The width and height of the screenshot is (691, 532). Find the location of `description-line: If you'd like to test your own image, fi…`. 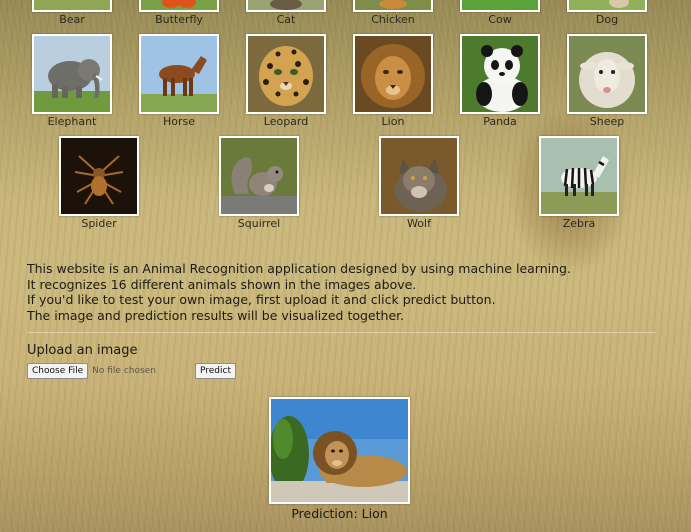

description-line: If you'd like to test your own image, fi… is located at coordinates (261, 299).